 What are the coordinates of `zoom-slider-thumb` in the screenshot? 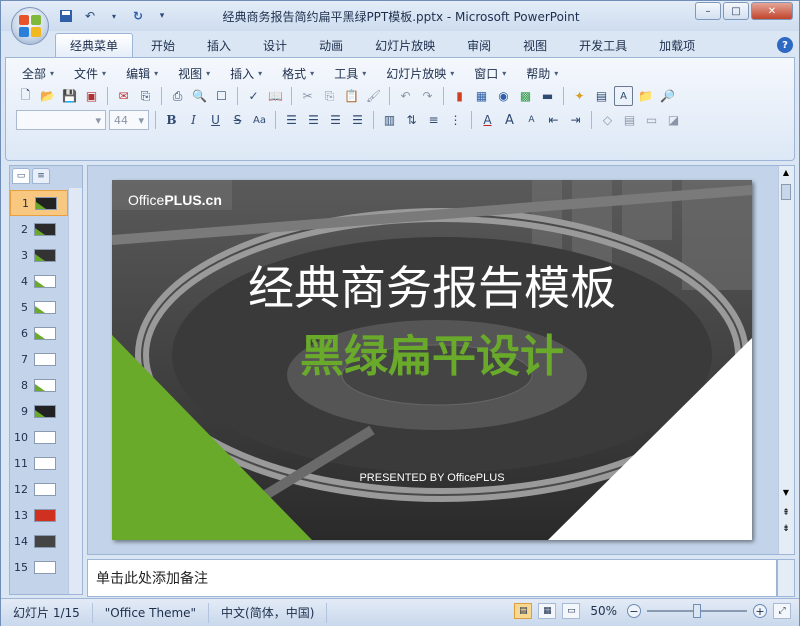 It's located at (697, 611).